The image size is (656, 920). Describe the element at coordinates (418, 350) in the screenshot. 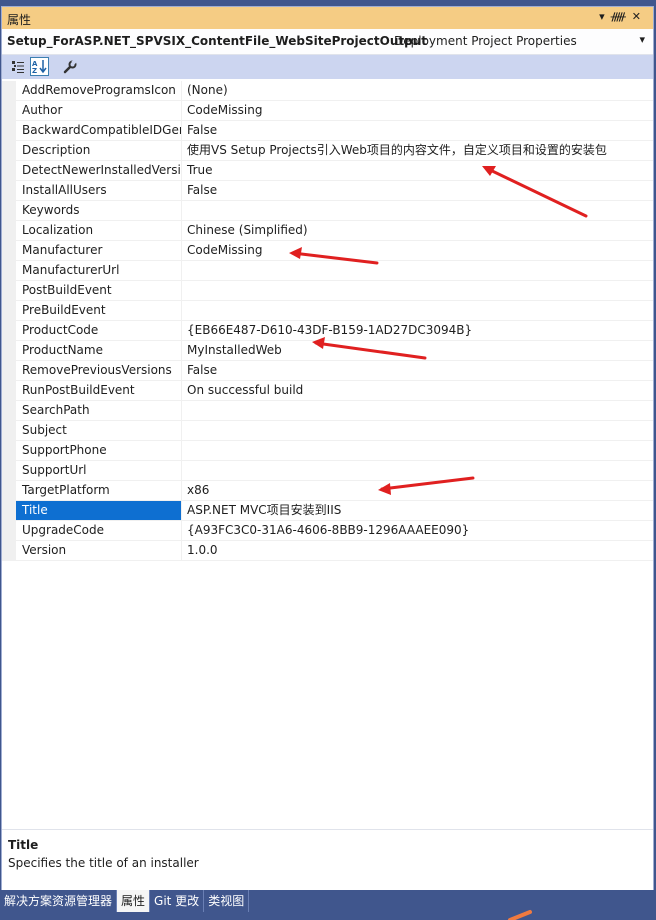

I see `property-value: MyInstalledWeb` at that location.